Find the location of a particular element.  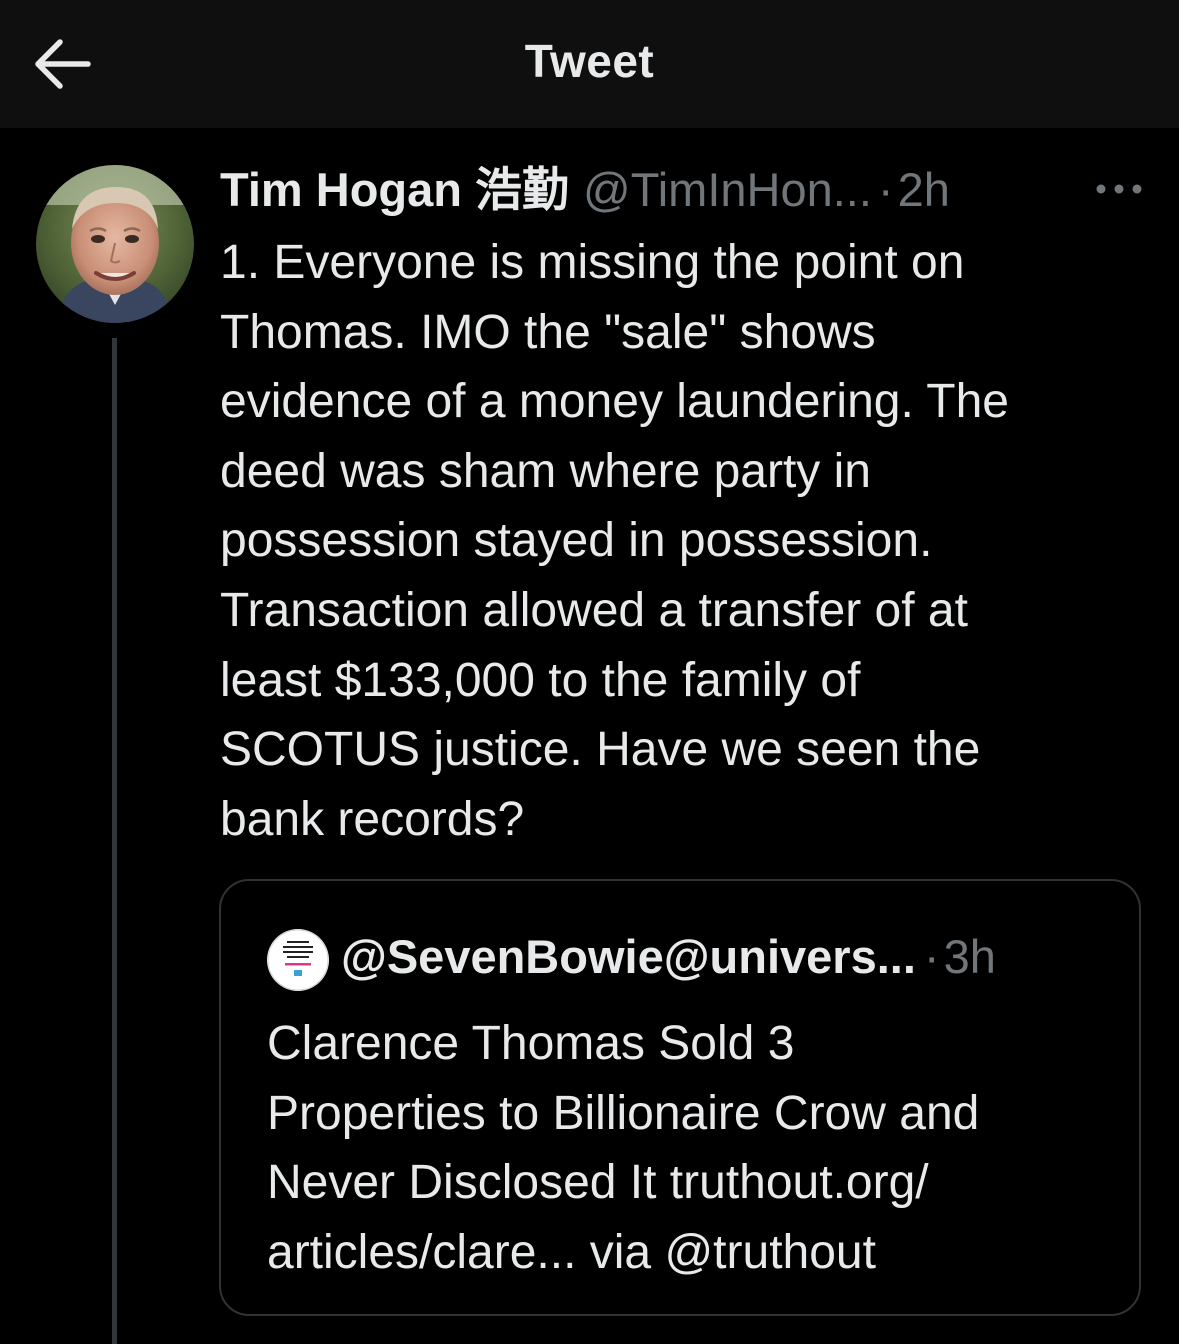

more-options-button is located at coordinates (1119, 189).